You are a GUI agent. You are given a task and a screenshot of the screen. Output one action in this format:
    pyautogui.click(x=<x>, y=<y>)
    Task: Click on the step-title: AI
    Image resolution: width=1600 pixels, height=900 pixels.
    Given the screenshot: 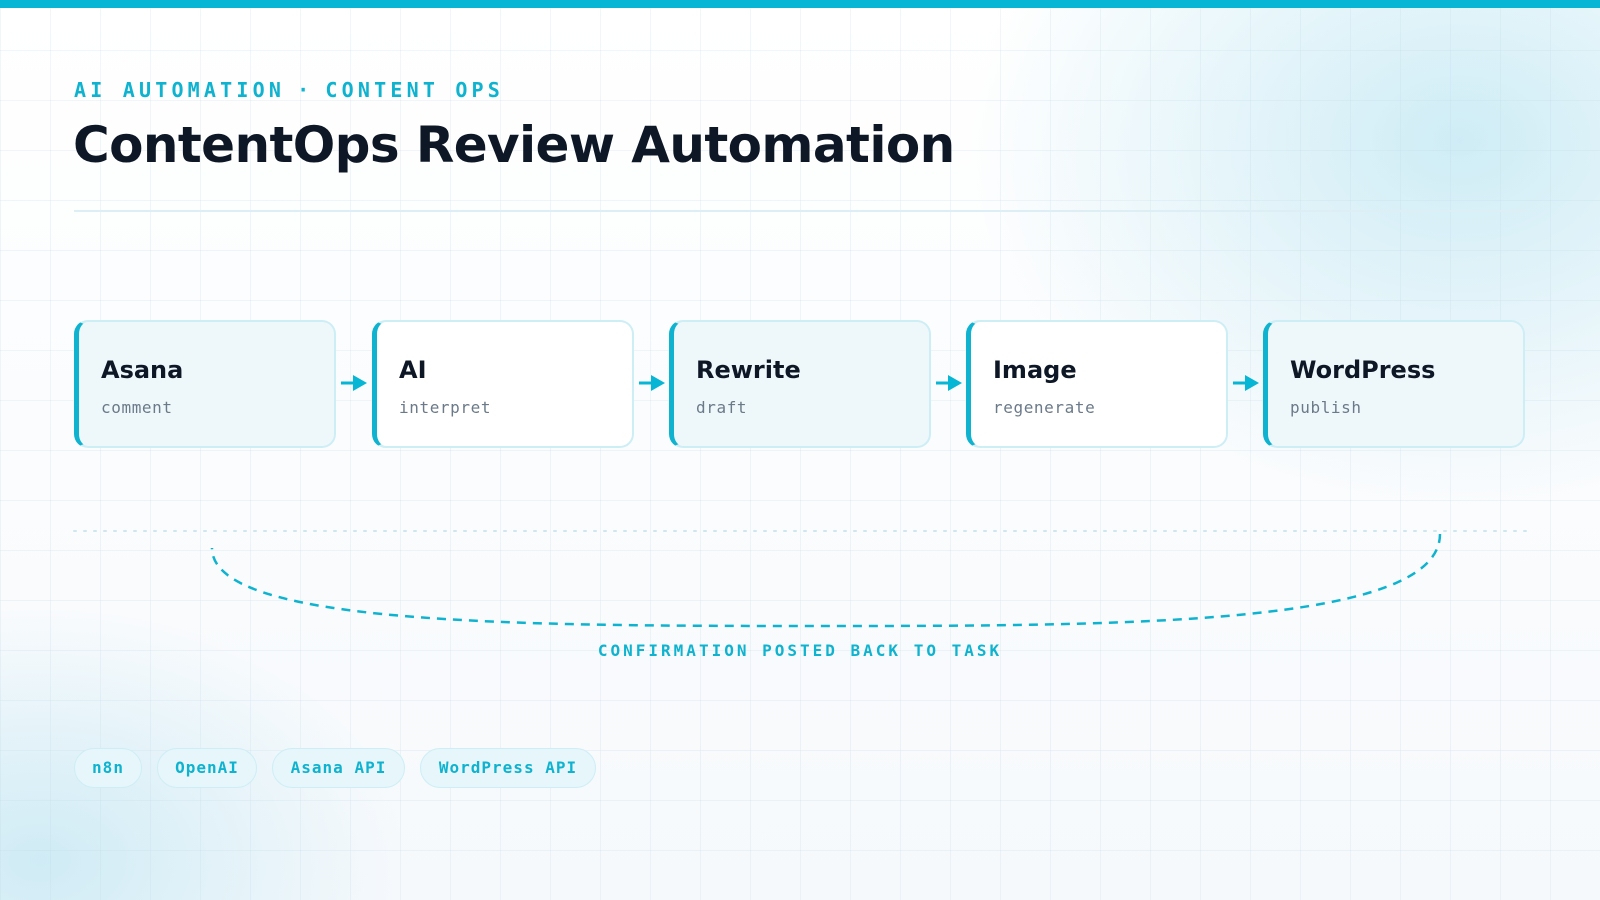 What is the action you would take?
    pyautogui.click(x=413, y=370)
    